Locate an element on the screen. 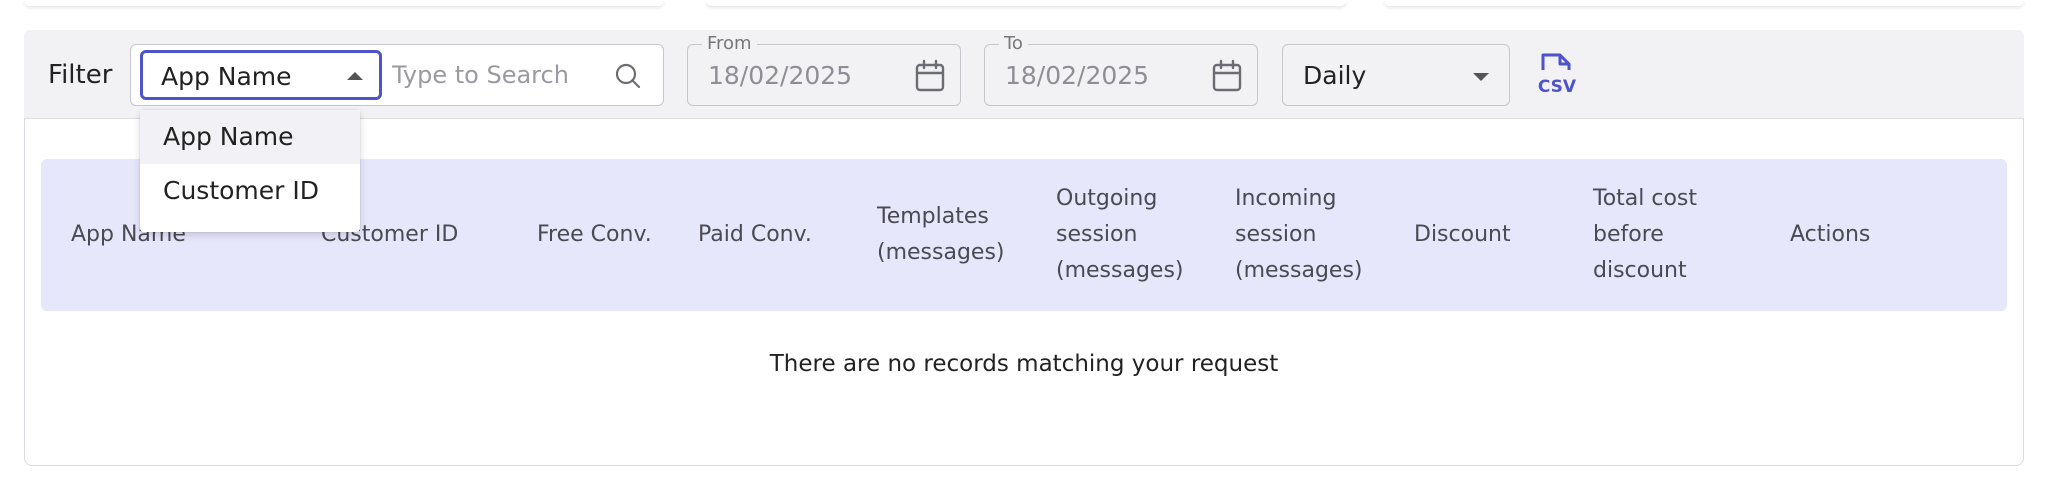 The height and width of the screenshot is (487, 2048). from-date-label: From is located at coordinates (729, 44).